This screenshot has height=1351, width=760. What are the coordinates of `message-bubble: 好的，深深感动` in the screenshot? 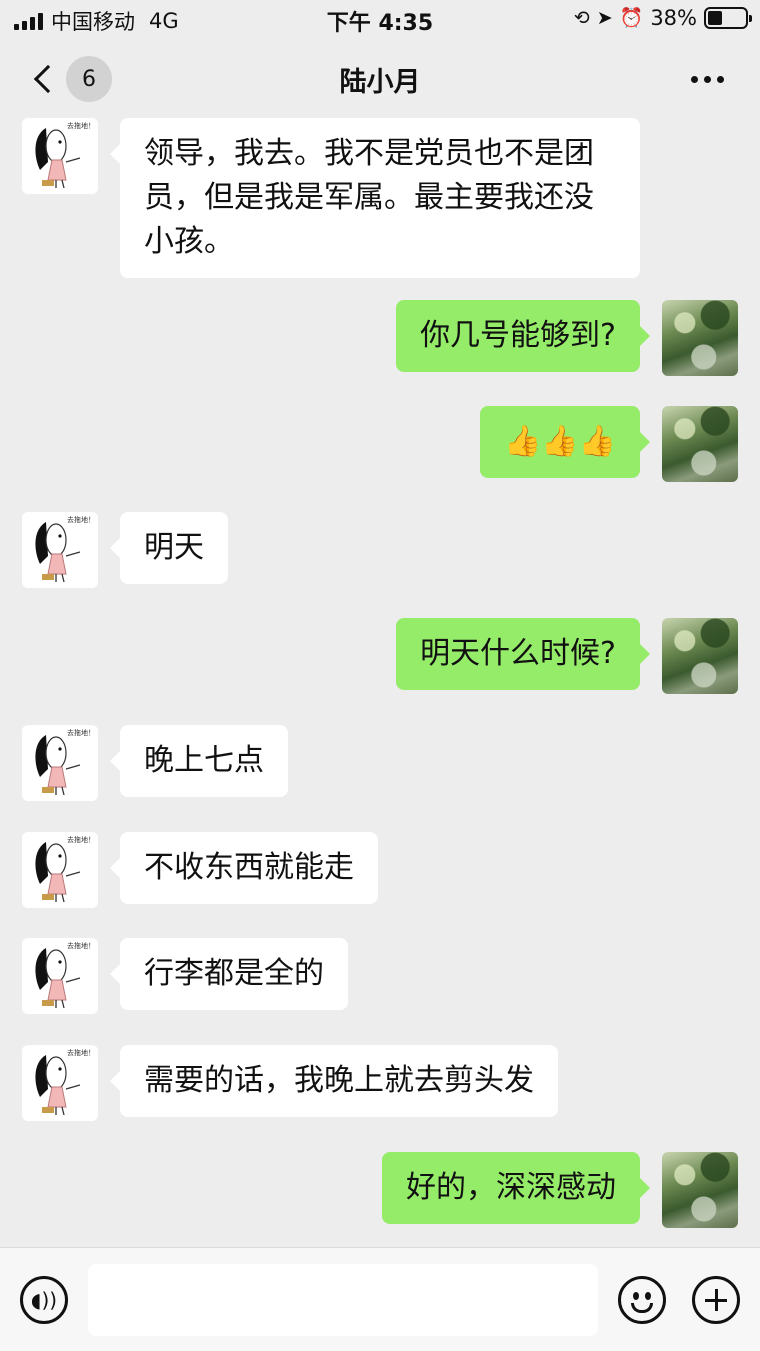 It's located at (516, 1188).